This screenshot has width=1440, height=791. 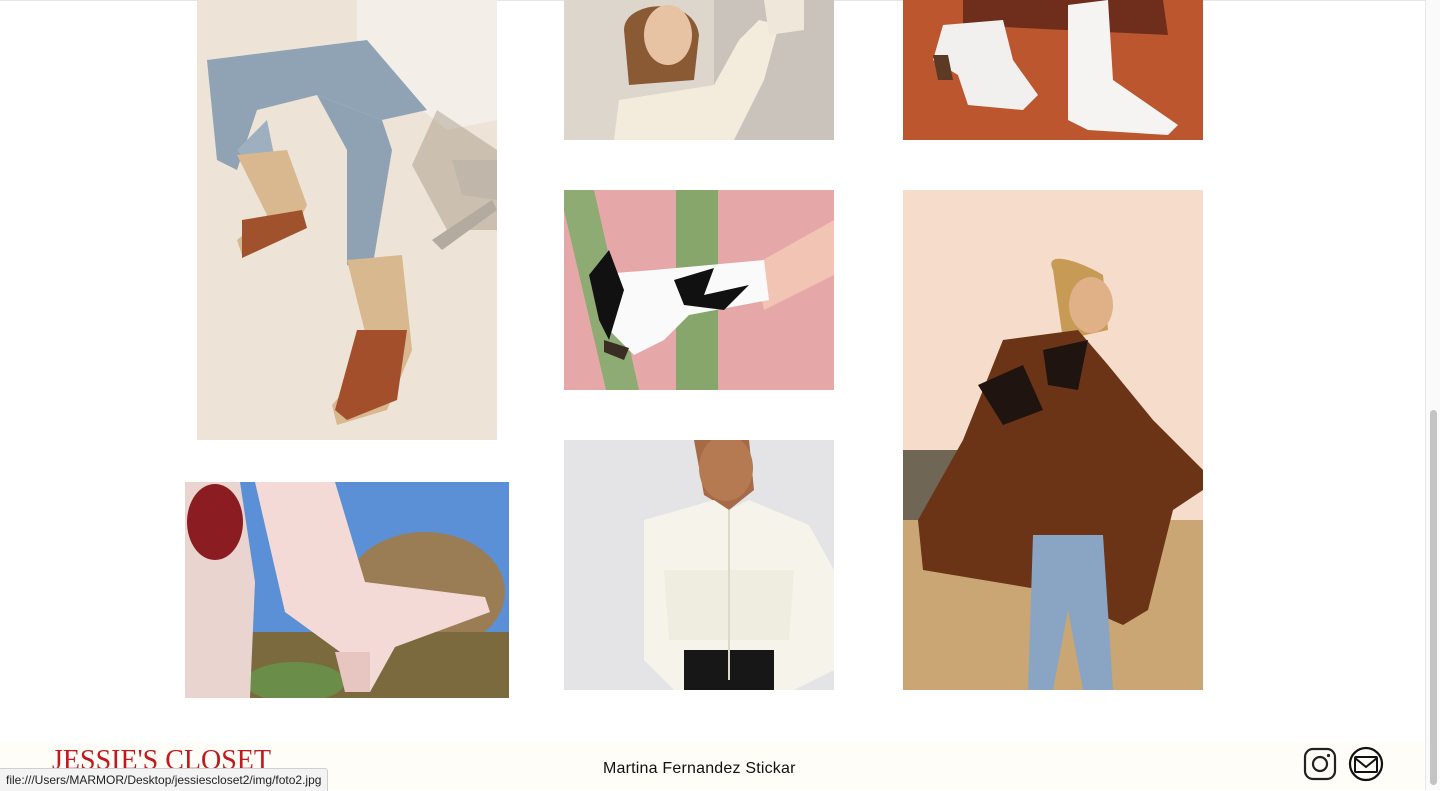 I want to click on gallery-photo-fringe-shirt, so click(x=699, y=565).